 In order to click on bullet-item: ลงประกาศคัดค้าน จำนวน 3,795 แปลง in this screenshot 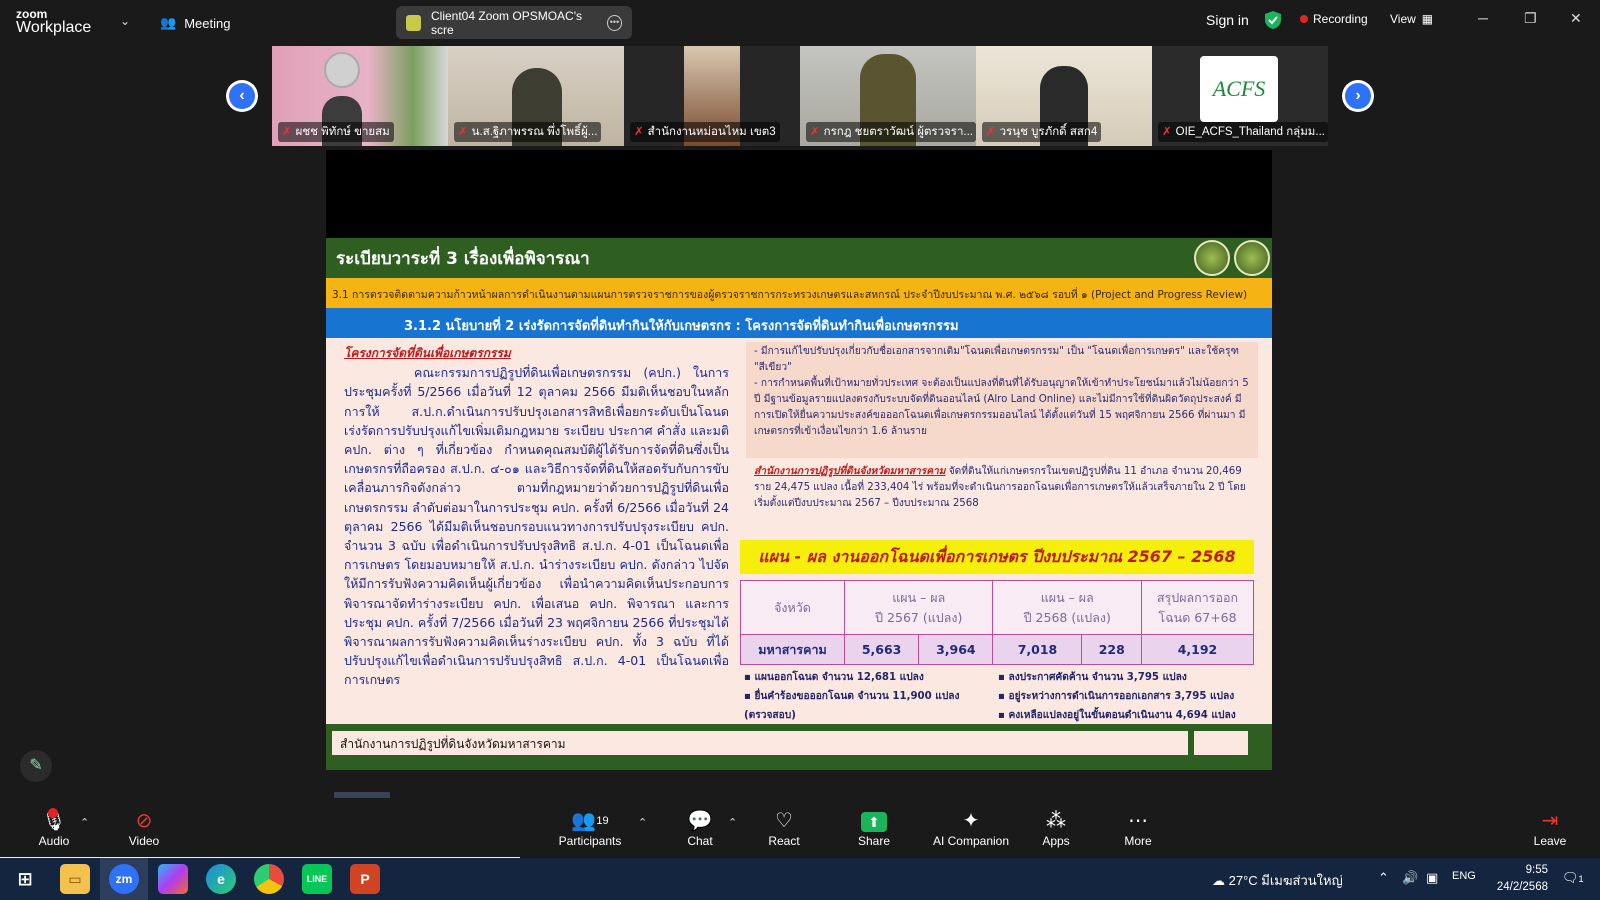, I will do `click(1130, 677)`.